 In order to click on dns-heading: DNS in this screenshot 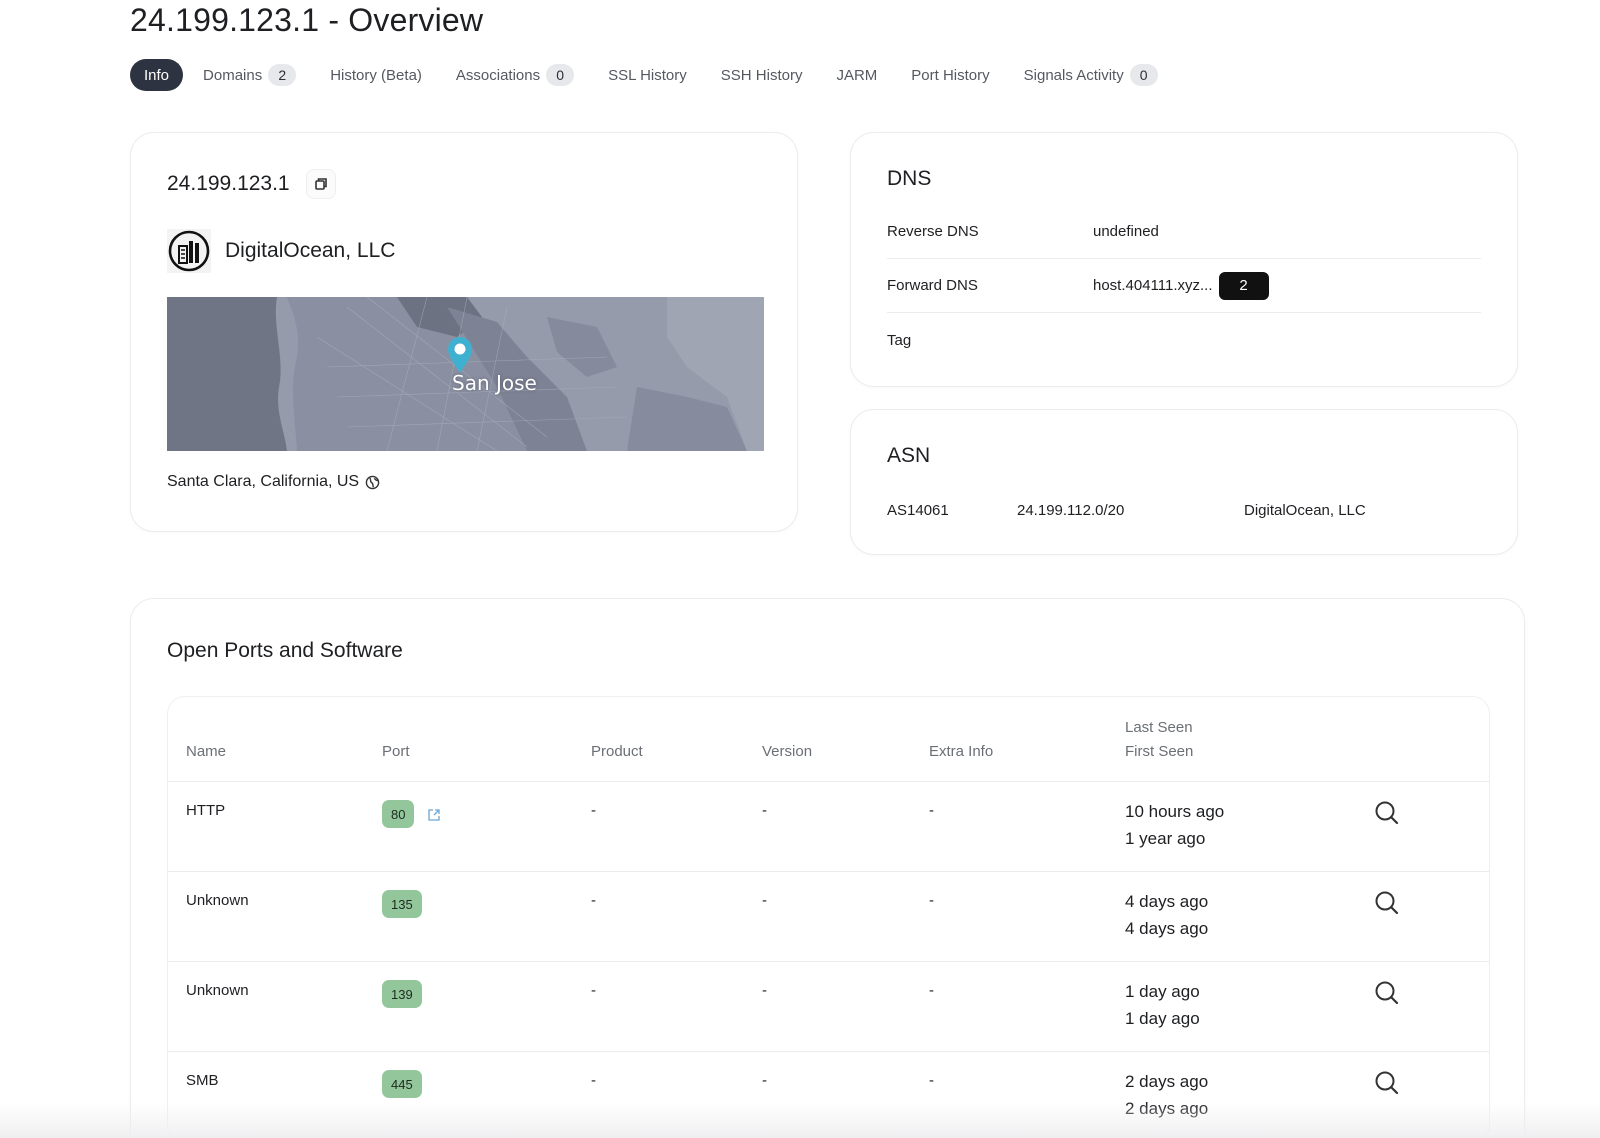, I will do `click(909, 178)`.